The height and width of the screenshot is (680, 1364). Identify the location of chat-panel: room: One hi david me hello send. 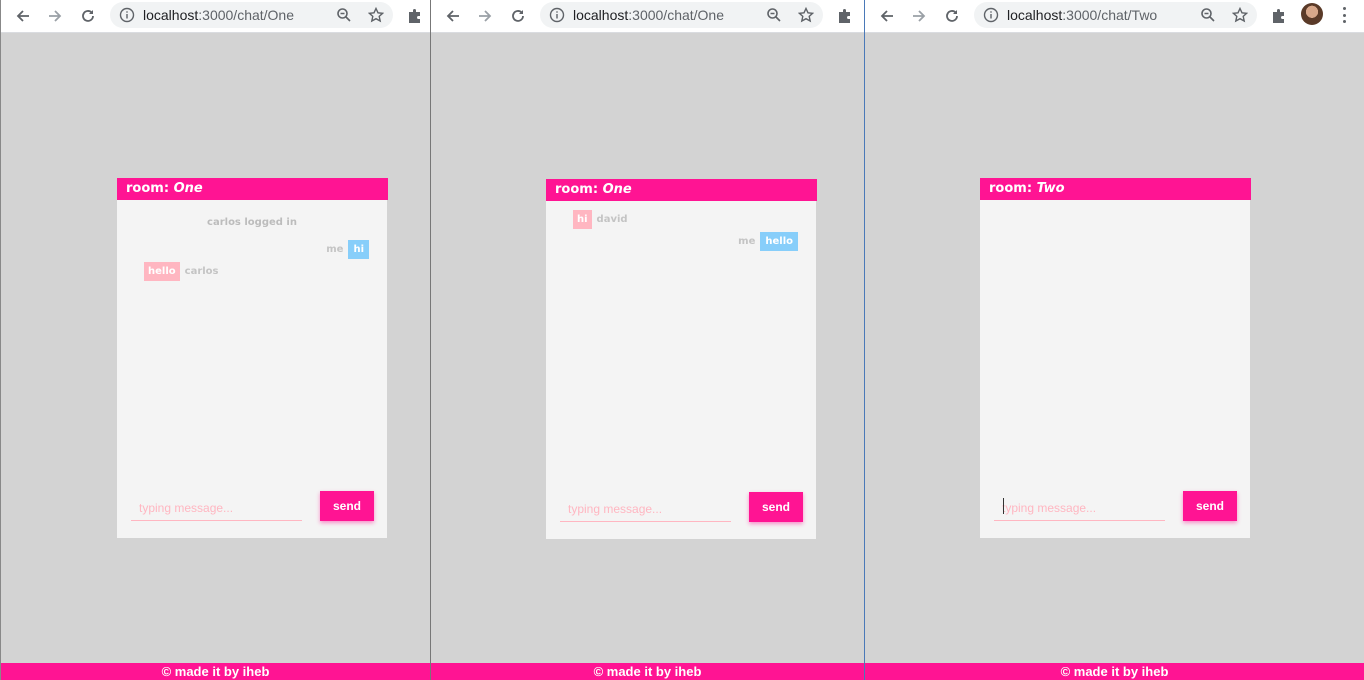
(681, 359).